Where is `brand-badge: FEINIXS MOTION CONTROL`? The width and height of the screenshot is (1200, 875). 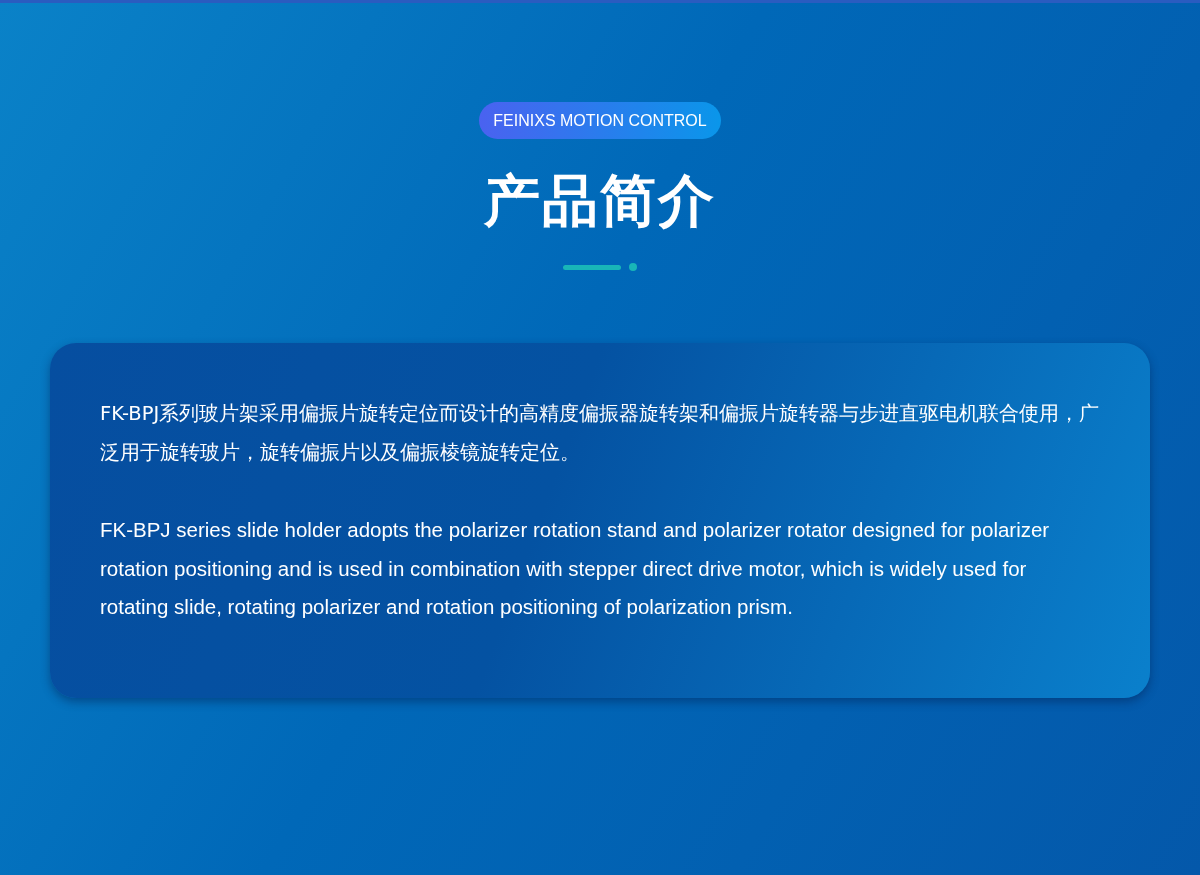 brand-badge: FEINIXS MOTION CONTROL is located at coordinates (600, 120).